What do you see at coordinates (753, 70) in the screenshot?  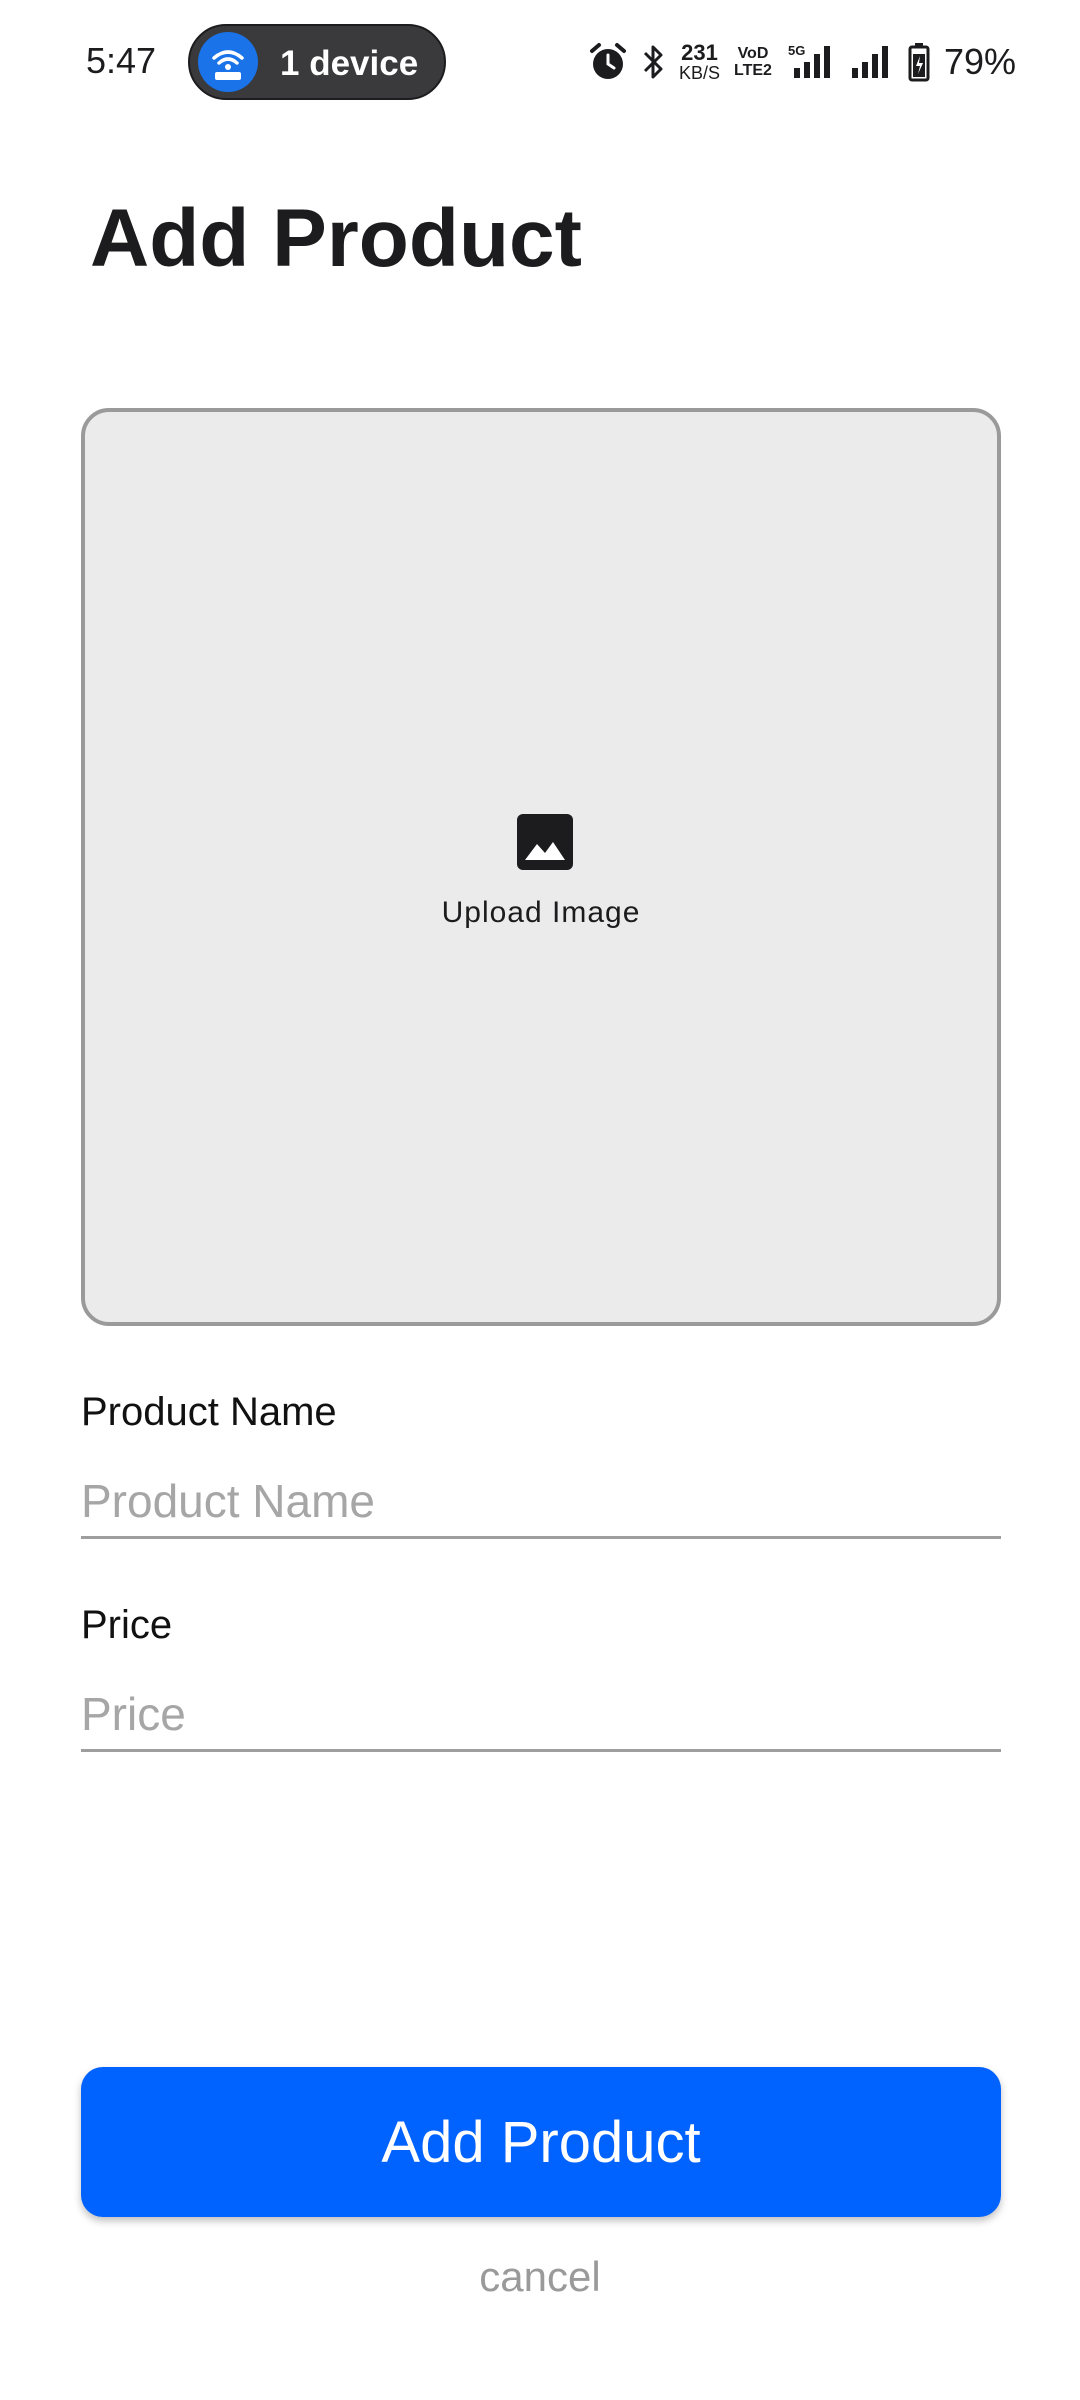 I see `volte-bottom: LTE2` at bounding box center [753, 70].